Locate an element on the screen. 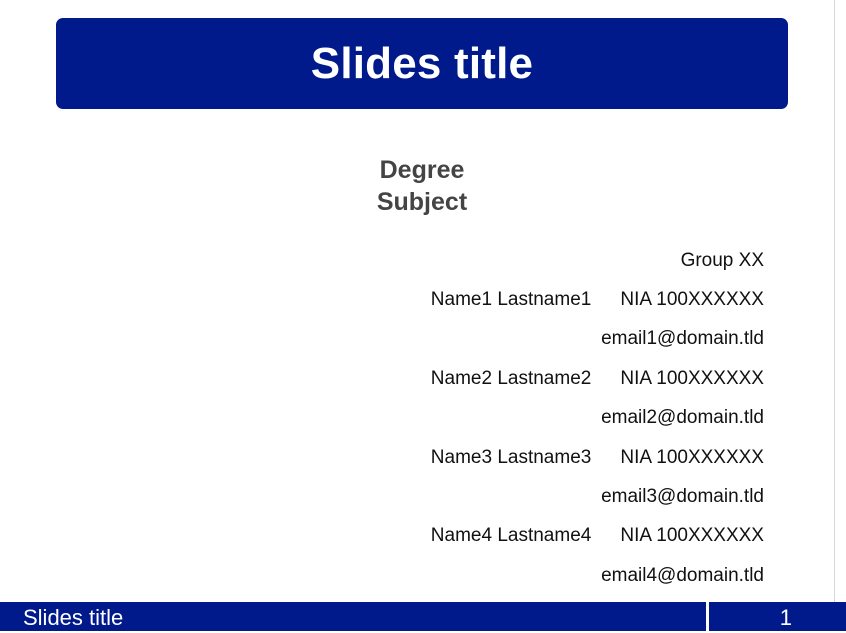  member-email: email3@domain.tld is located at coordinates (682, 497).